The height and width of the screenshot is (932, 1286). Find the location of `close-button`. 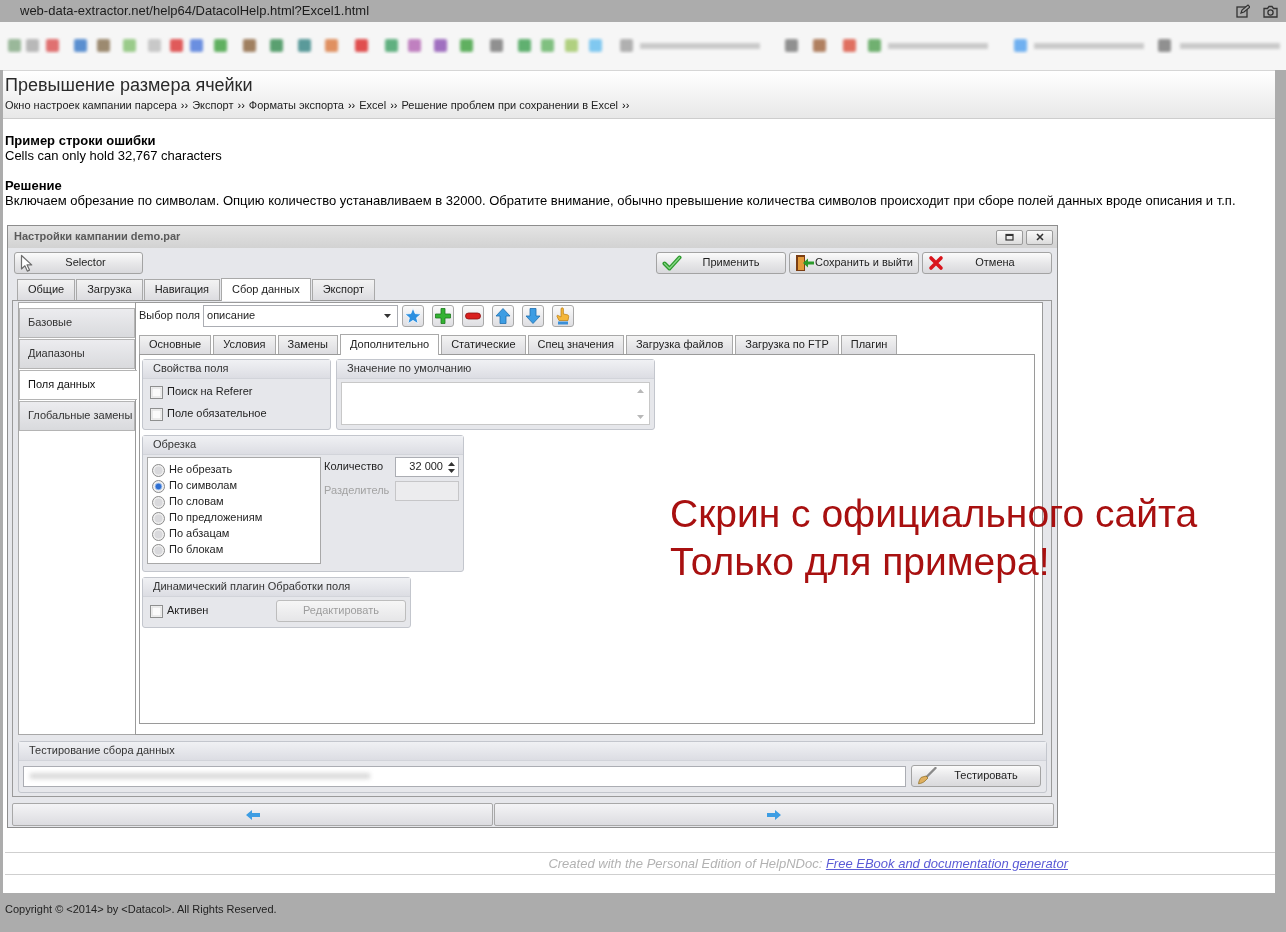

close-button is located at coordinates (1039, 237).